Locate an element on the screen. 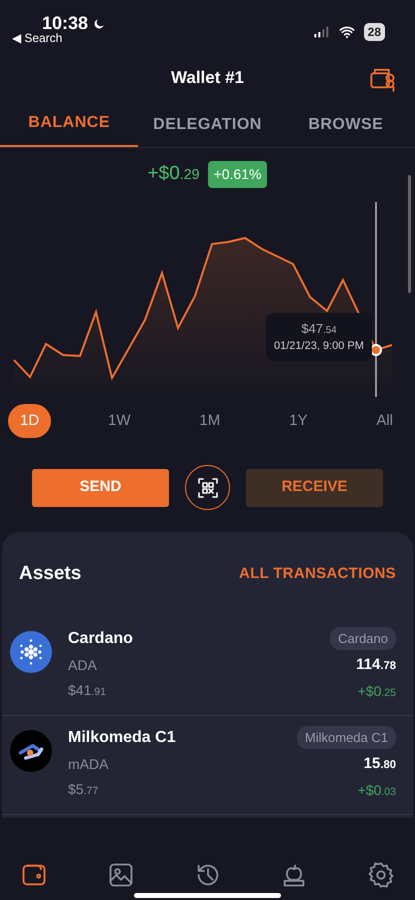  balance-change: +$0.29 is located at coordinates (174, 174).